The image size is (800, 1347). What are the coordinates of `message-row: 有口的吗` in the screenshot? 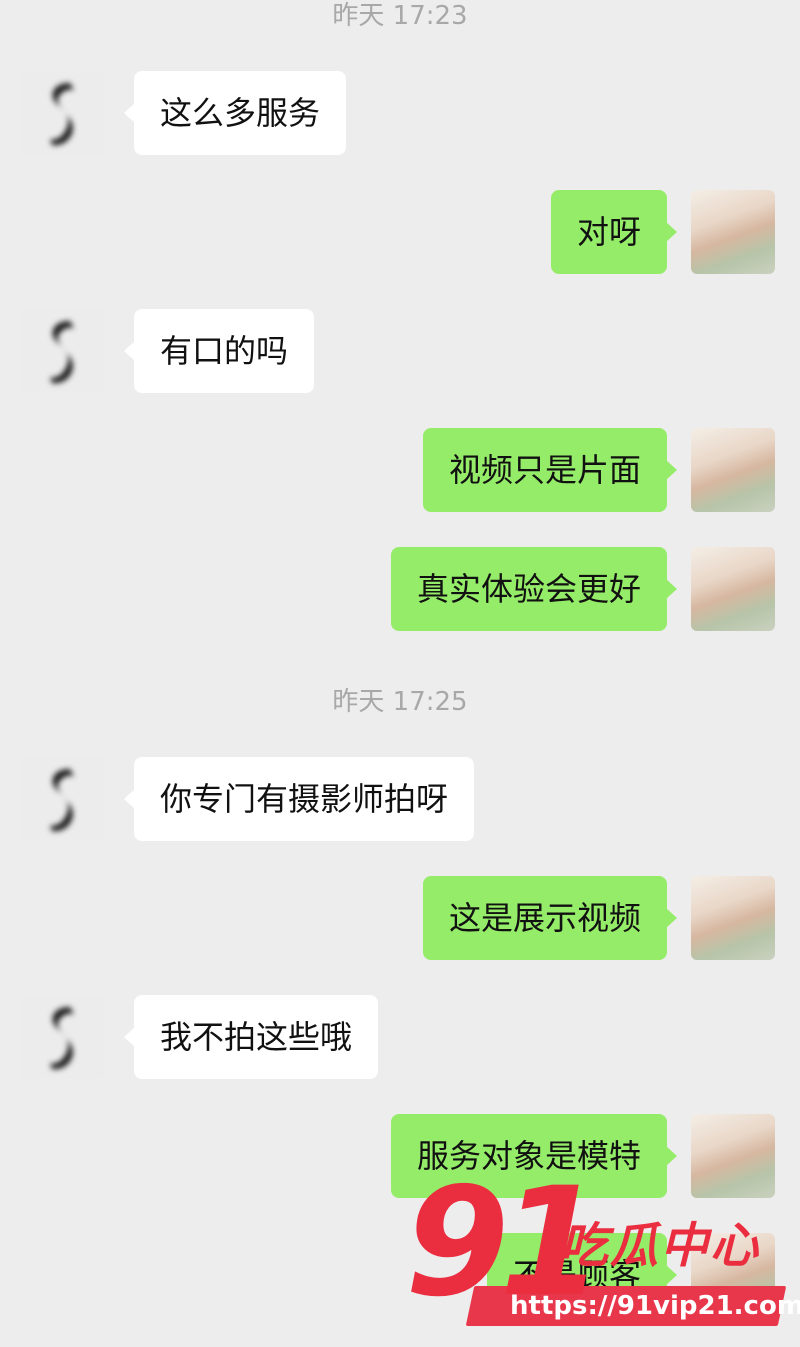 It's located at (400, 351).